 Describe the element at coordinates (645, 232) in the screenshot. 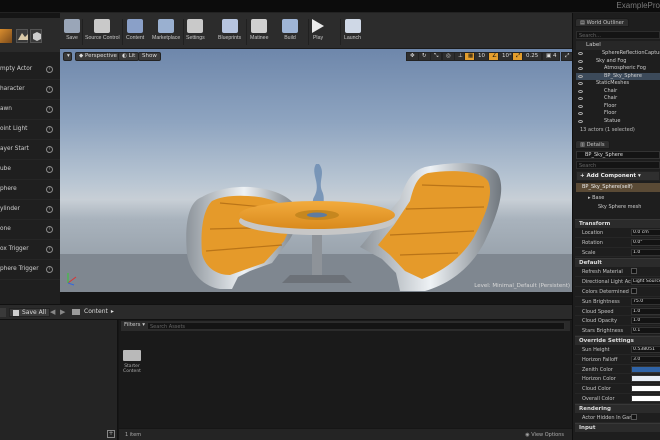

I see `property-value-field: 0.0 cm` at that location.